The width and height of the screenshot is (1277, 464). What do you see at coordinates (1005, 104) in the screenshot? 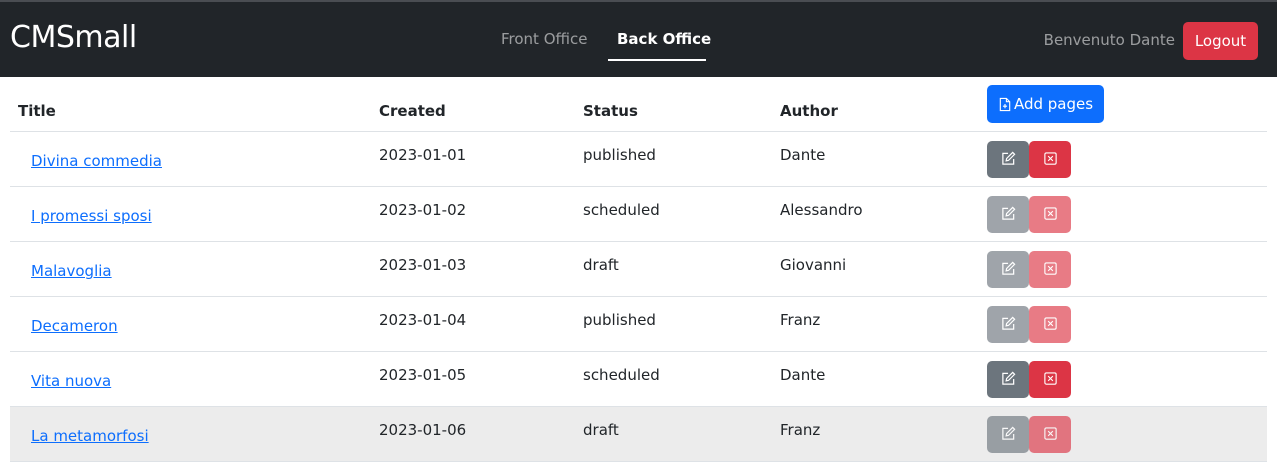
I see `file-plus-icon` at bounding box center [1005, 104].